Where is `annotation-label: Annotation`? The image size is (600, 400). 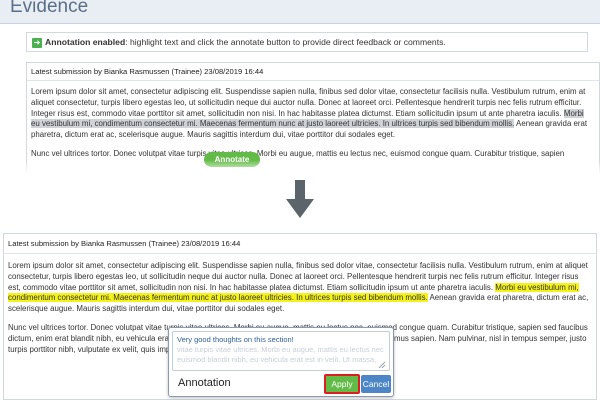 annotation-label: Annotation is located at coordinates (204, 383).